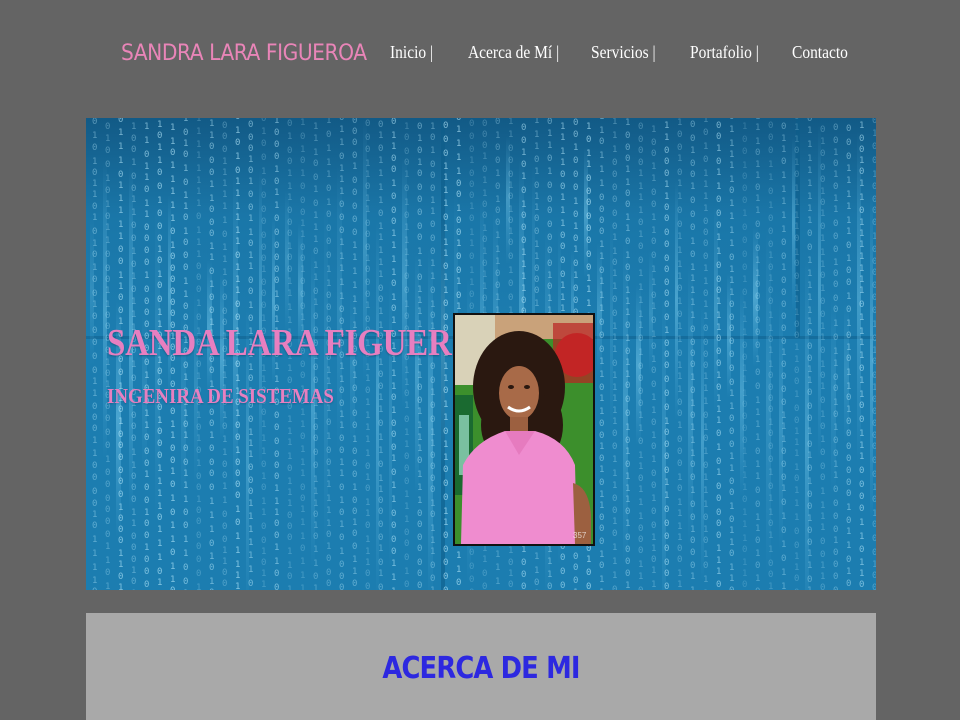  What do you see at coordinates (874, 354) in the screenshot?
I see `svg-text:010010000100000010100100000001: 01001000010000001010010000000101000100` at bounding box center [874, 354].